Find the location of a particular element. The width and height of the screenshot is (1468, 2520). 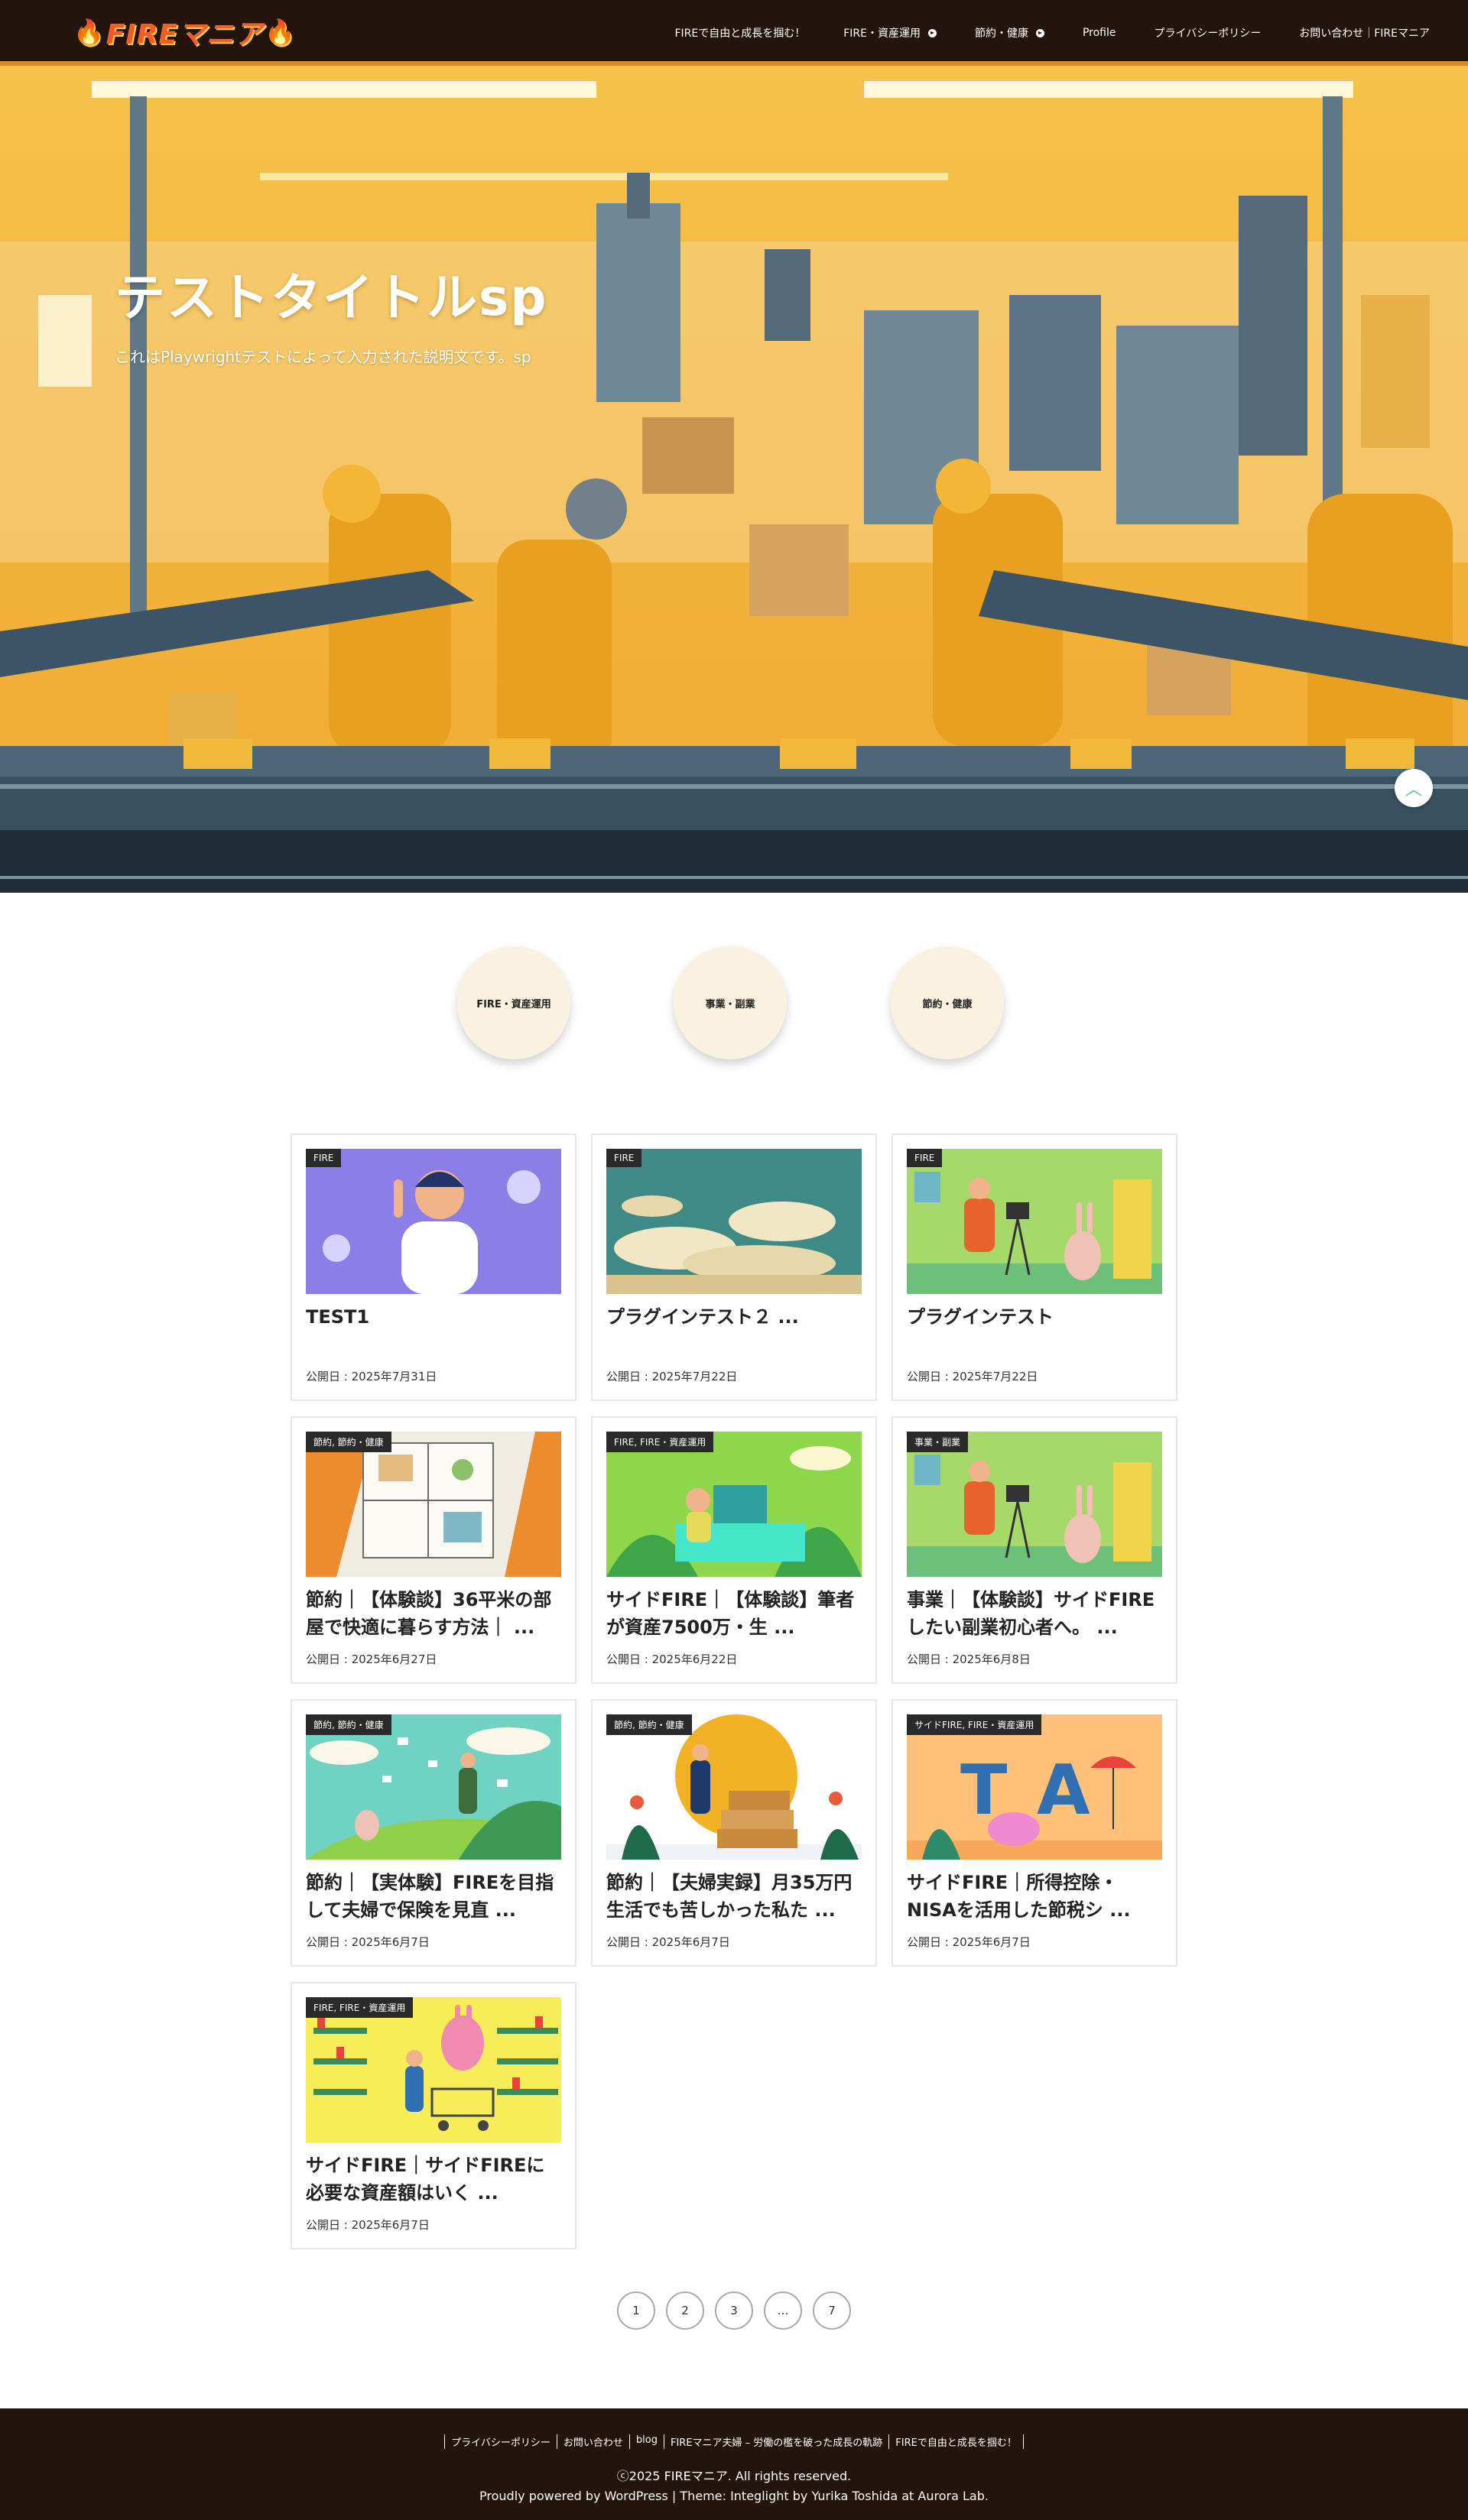

nav-label: FIRE・資産運用 is located at coordinates (882, 34).